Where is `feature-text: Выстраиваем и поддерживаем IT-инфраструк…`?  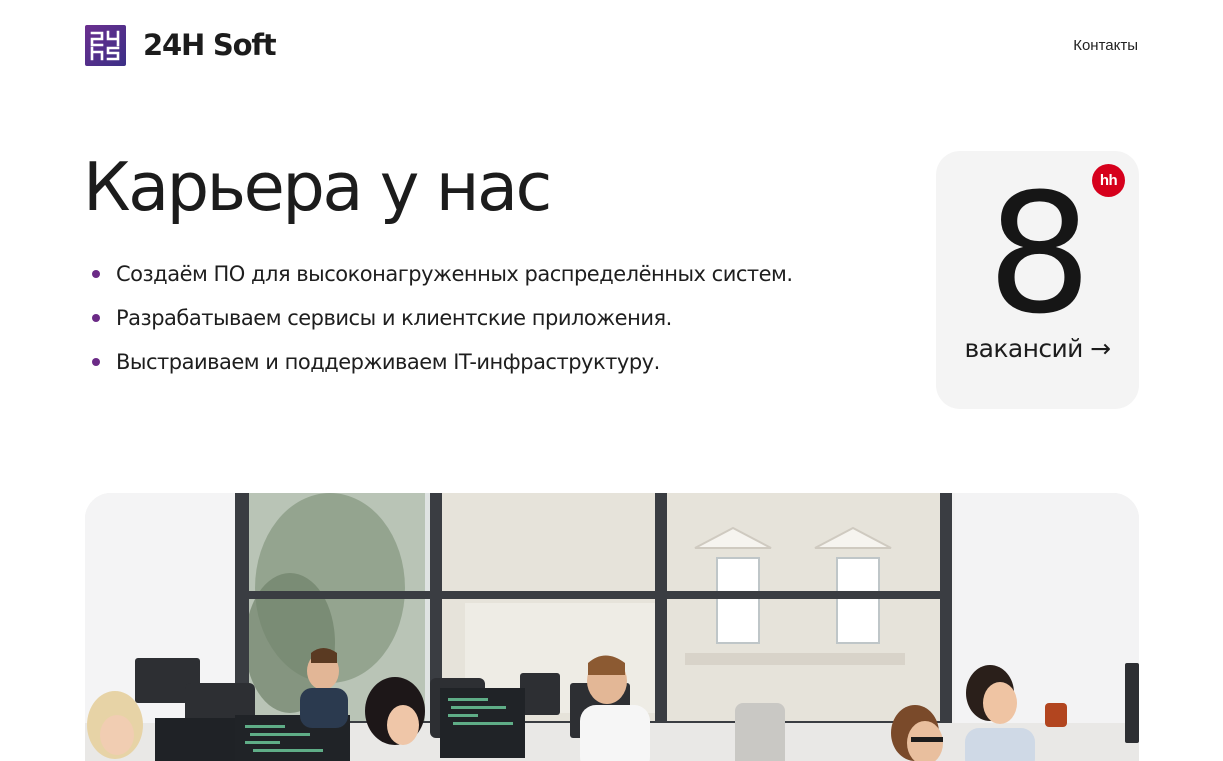 feature-text: Выстраиваем и поддерживаем IT-инфраструк… is located at coordinates (388, 362).